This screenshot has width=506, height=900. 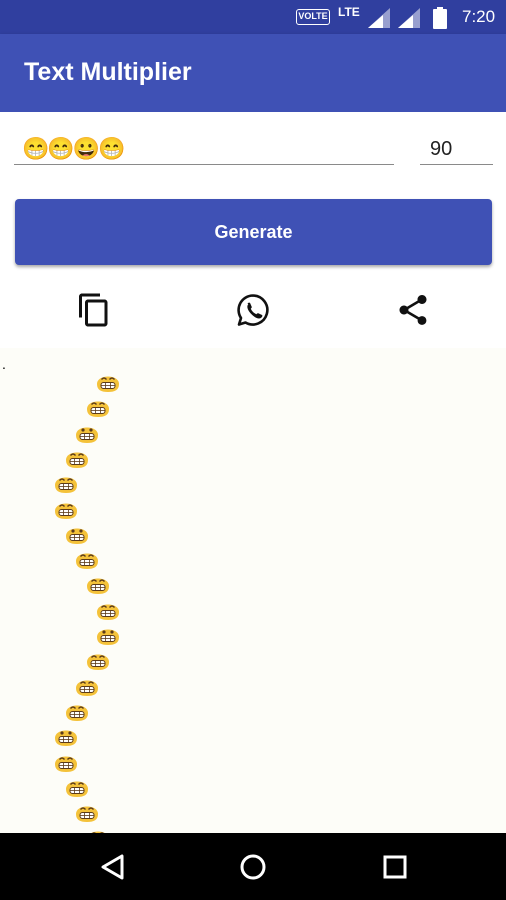 I want to click on text-input-value: 😁😁😀😁, so click(x=74, y=148).